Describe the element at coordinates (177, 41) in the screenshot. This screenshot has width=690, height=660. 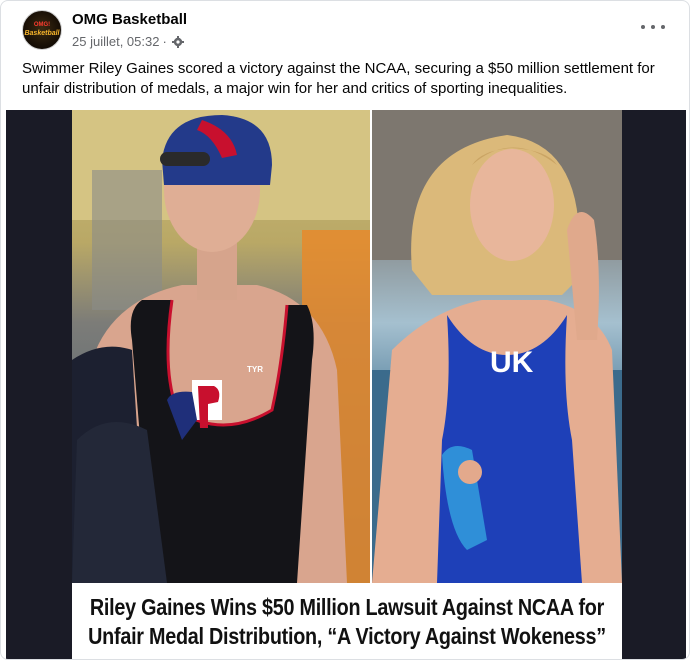
I see `gear-icon` at that location.